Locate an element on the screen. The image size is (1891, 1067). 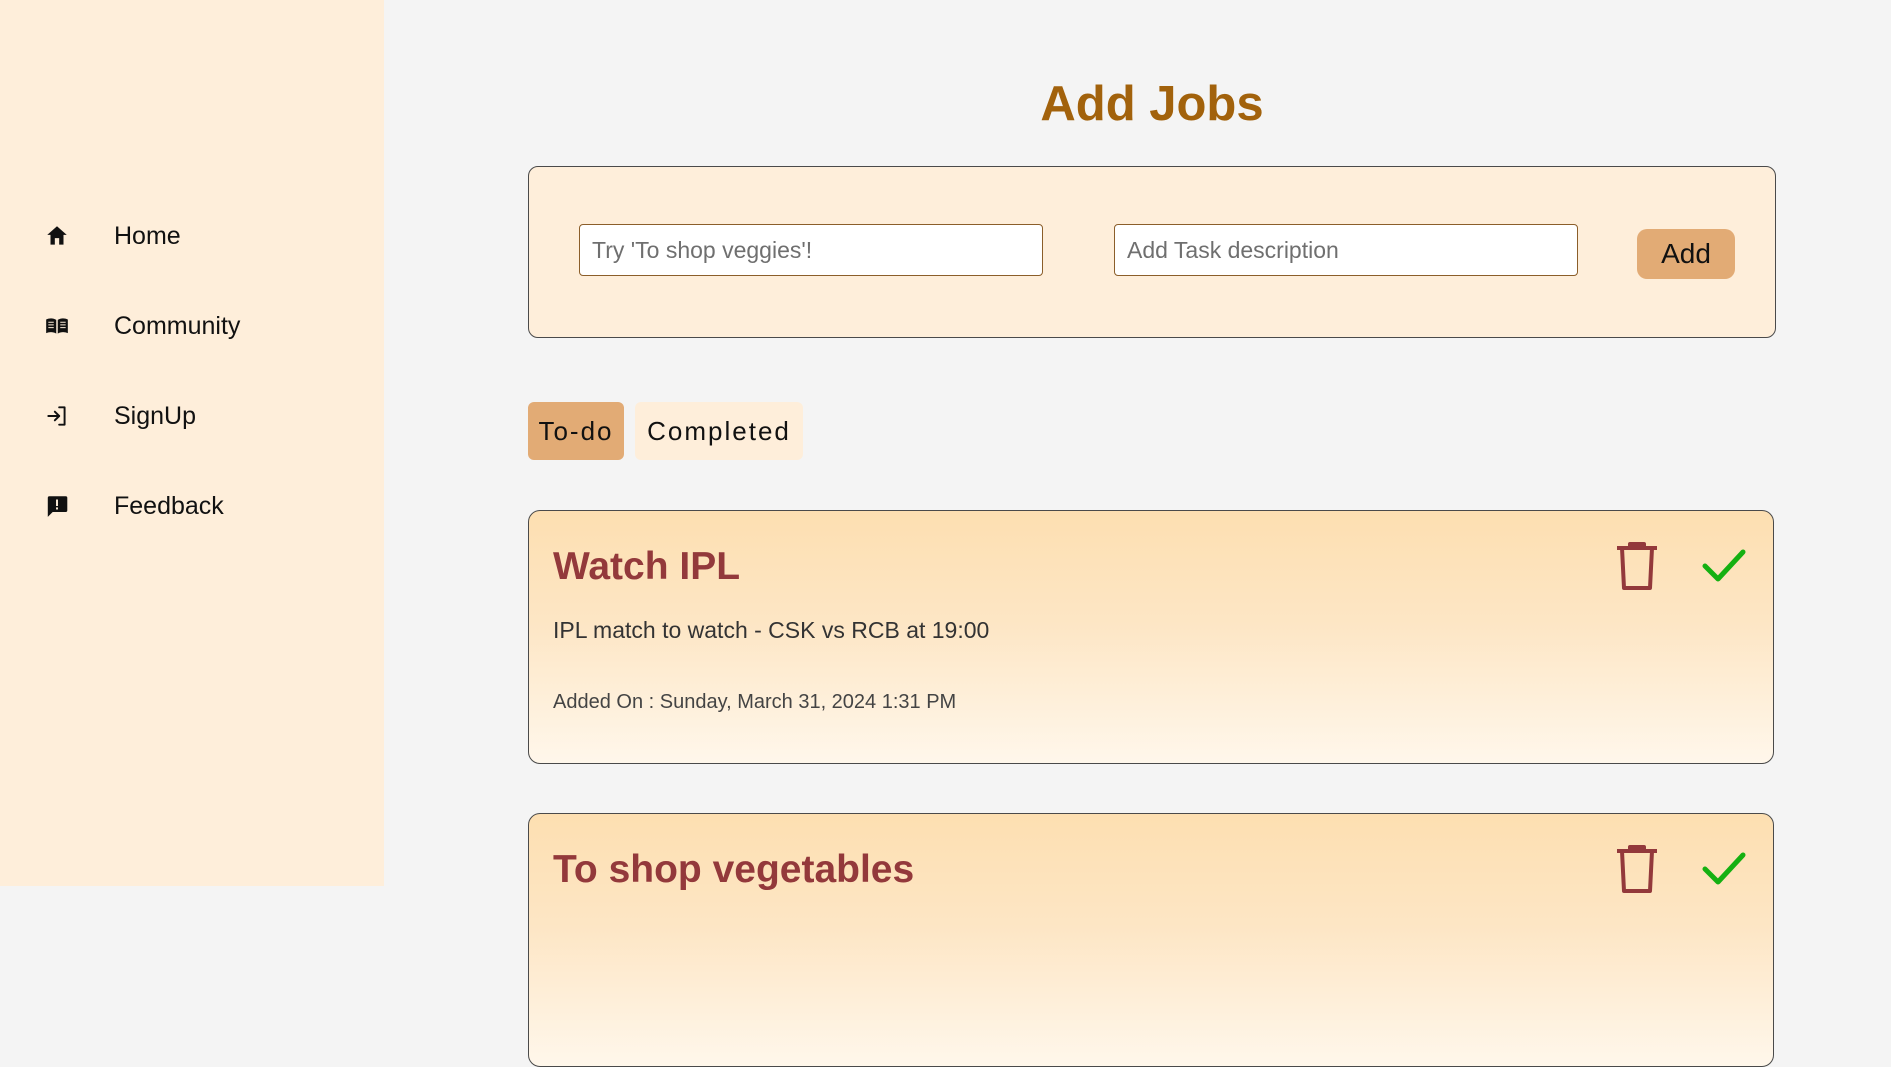
add-button: Add is located at coordinates (1686, 254).